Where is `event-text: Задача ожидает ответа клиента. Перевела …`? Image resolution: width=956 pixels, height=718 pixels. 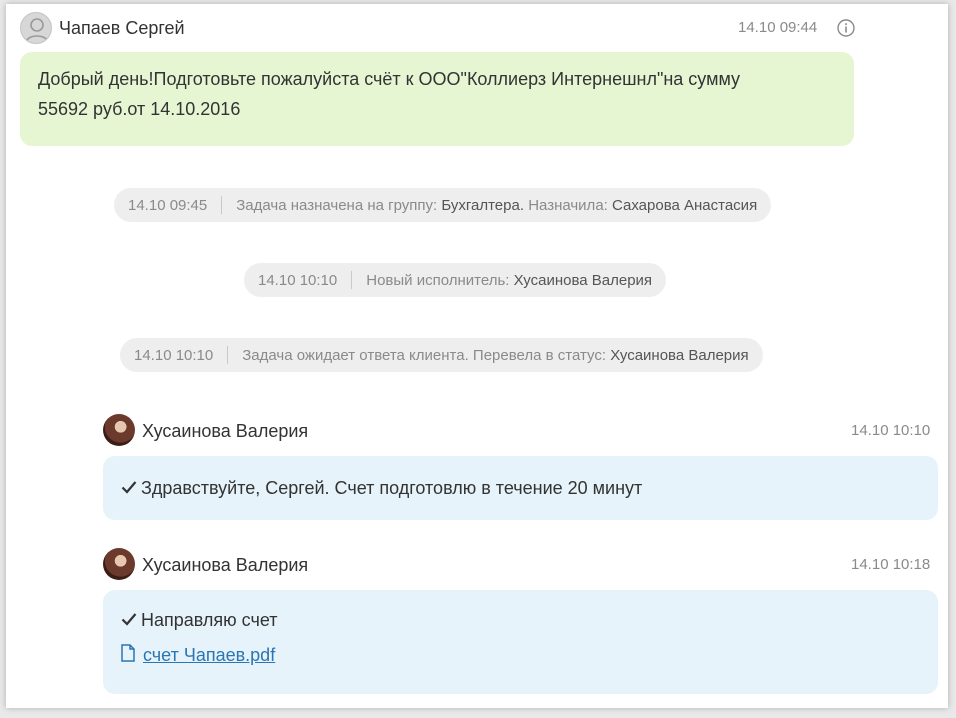 event-text: Задача ожидает ответа клиента. Перевела … is located at coordinates (424, 355).